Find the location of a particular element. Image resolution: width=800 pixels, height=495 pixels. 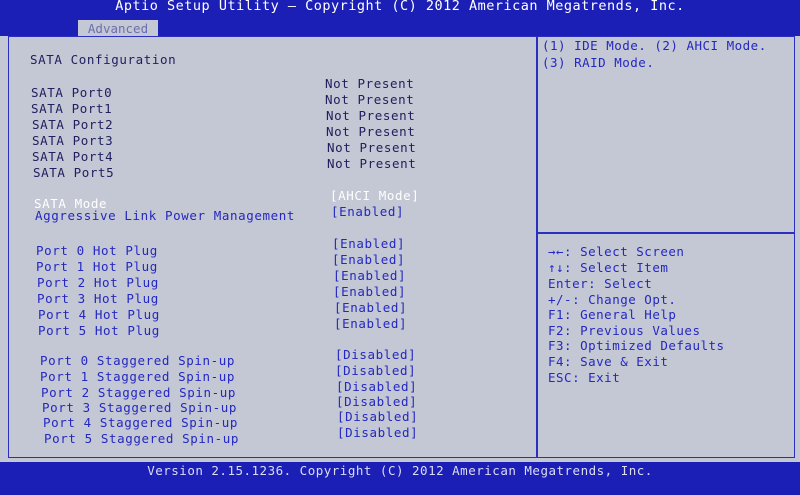

spin-up-label: Port 4 Staggered Spin-up is located at coordinates (140, 422).